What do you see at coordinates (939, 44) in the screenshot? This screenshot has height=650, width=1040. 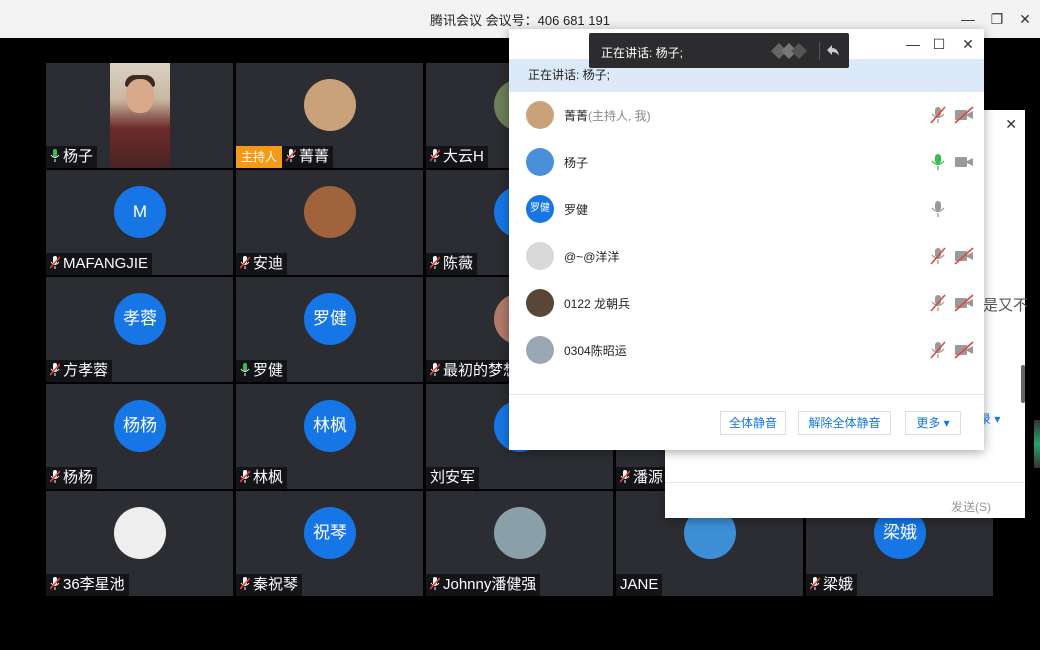 I see `panel-maximize-icon: ☐` at bounding box center [939, 44].